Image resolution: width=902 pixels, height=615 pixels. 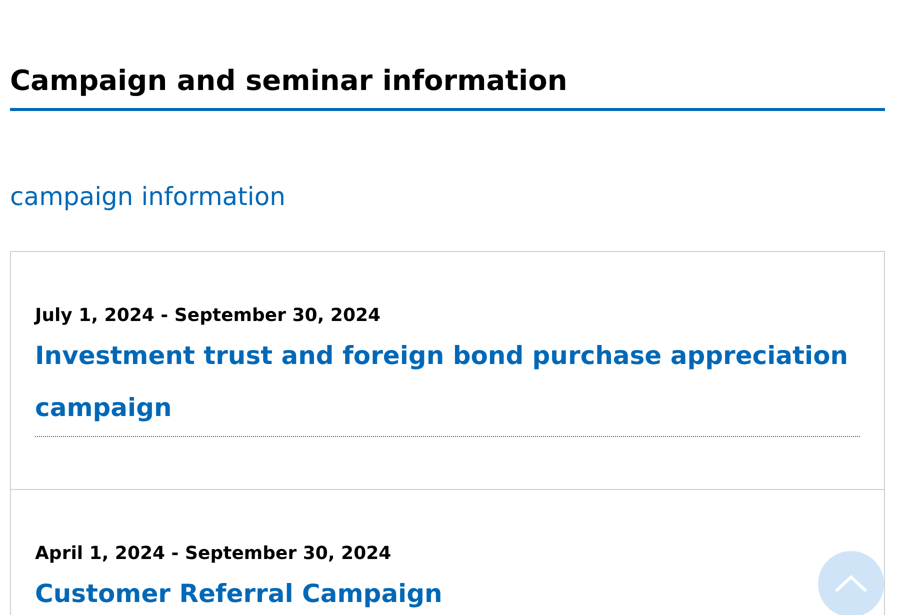 I want to click on campaign-link: Customer Referral Campaign, so click(x=238, y=591).